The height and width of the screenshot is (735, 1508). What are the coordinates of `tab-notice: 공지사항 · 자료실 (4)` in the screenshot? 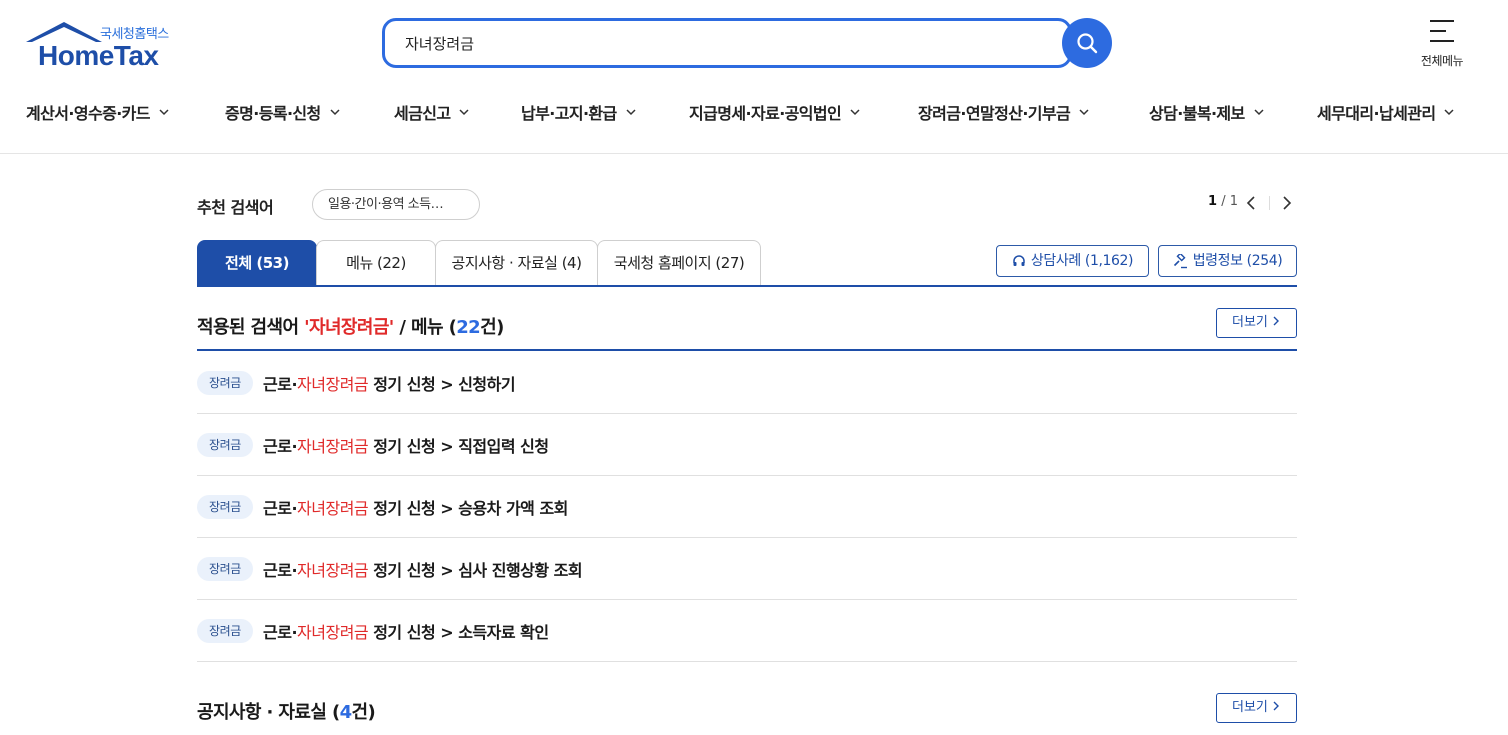 It's located at (516, 263).